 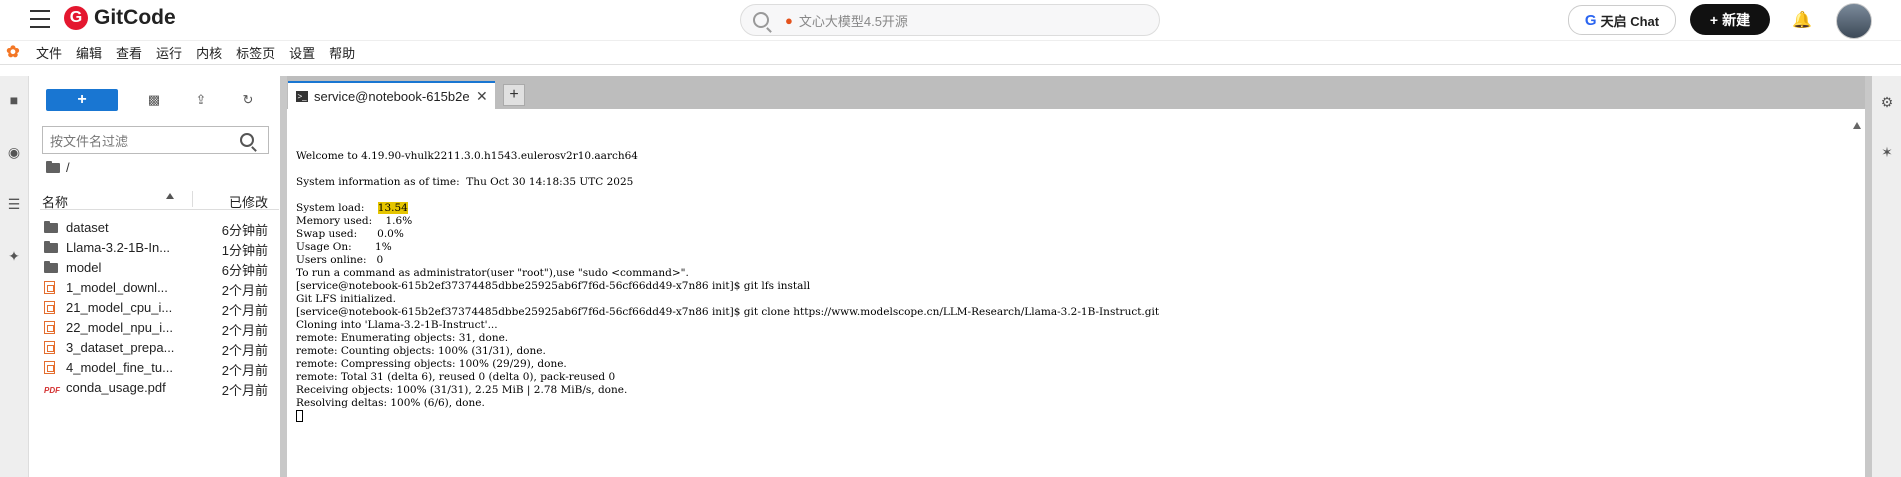 I want to click on pdf-icon: PDF, so click(x=52, y=390).